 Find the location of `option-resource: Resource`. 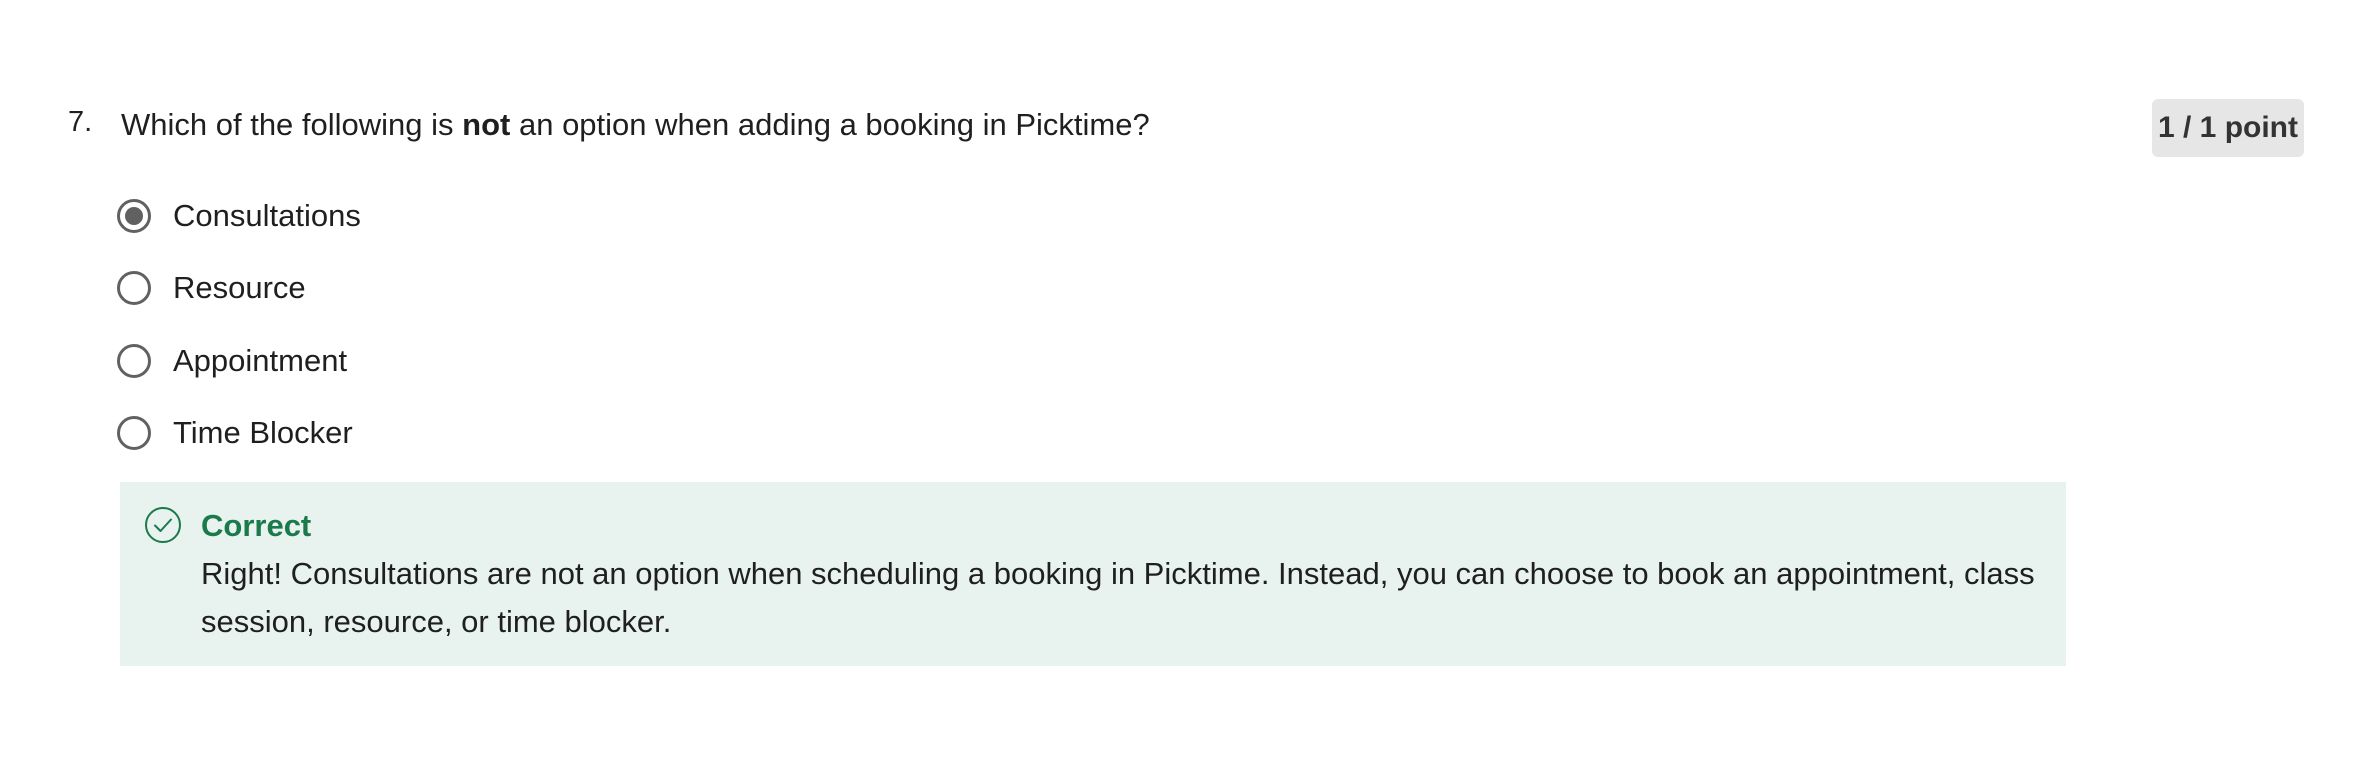

option-resource: Resource is located at coordinates (211, 288).